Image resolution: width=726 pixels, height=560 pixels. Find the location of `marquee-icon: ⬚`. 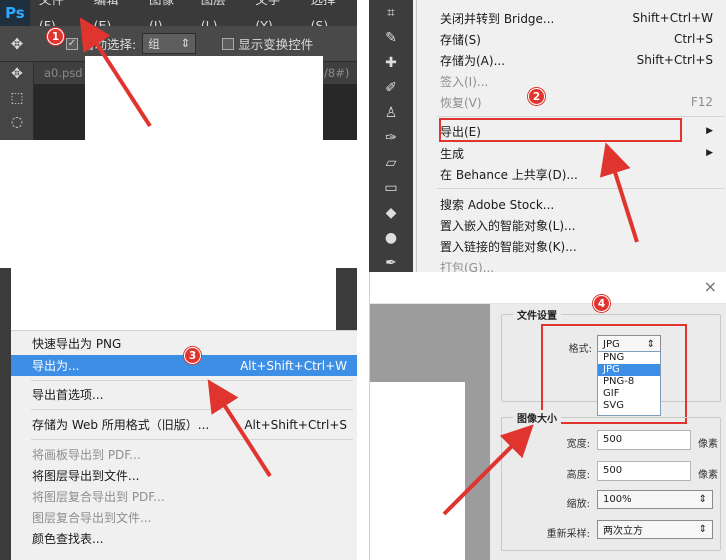

marquee-icon: ⬚ is located at coordinates (17, 98).